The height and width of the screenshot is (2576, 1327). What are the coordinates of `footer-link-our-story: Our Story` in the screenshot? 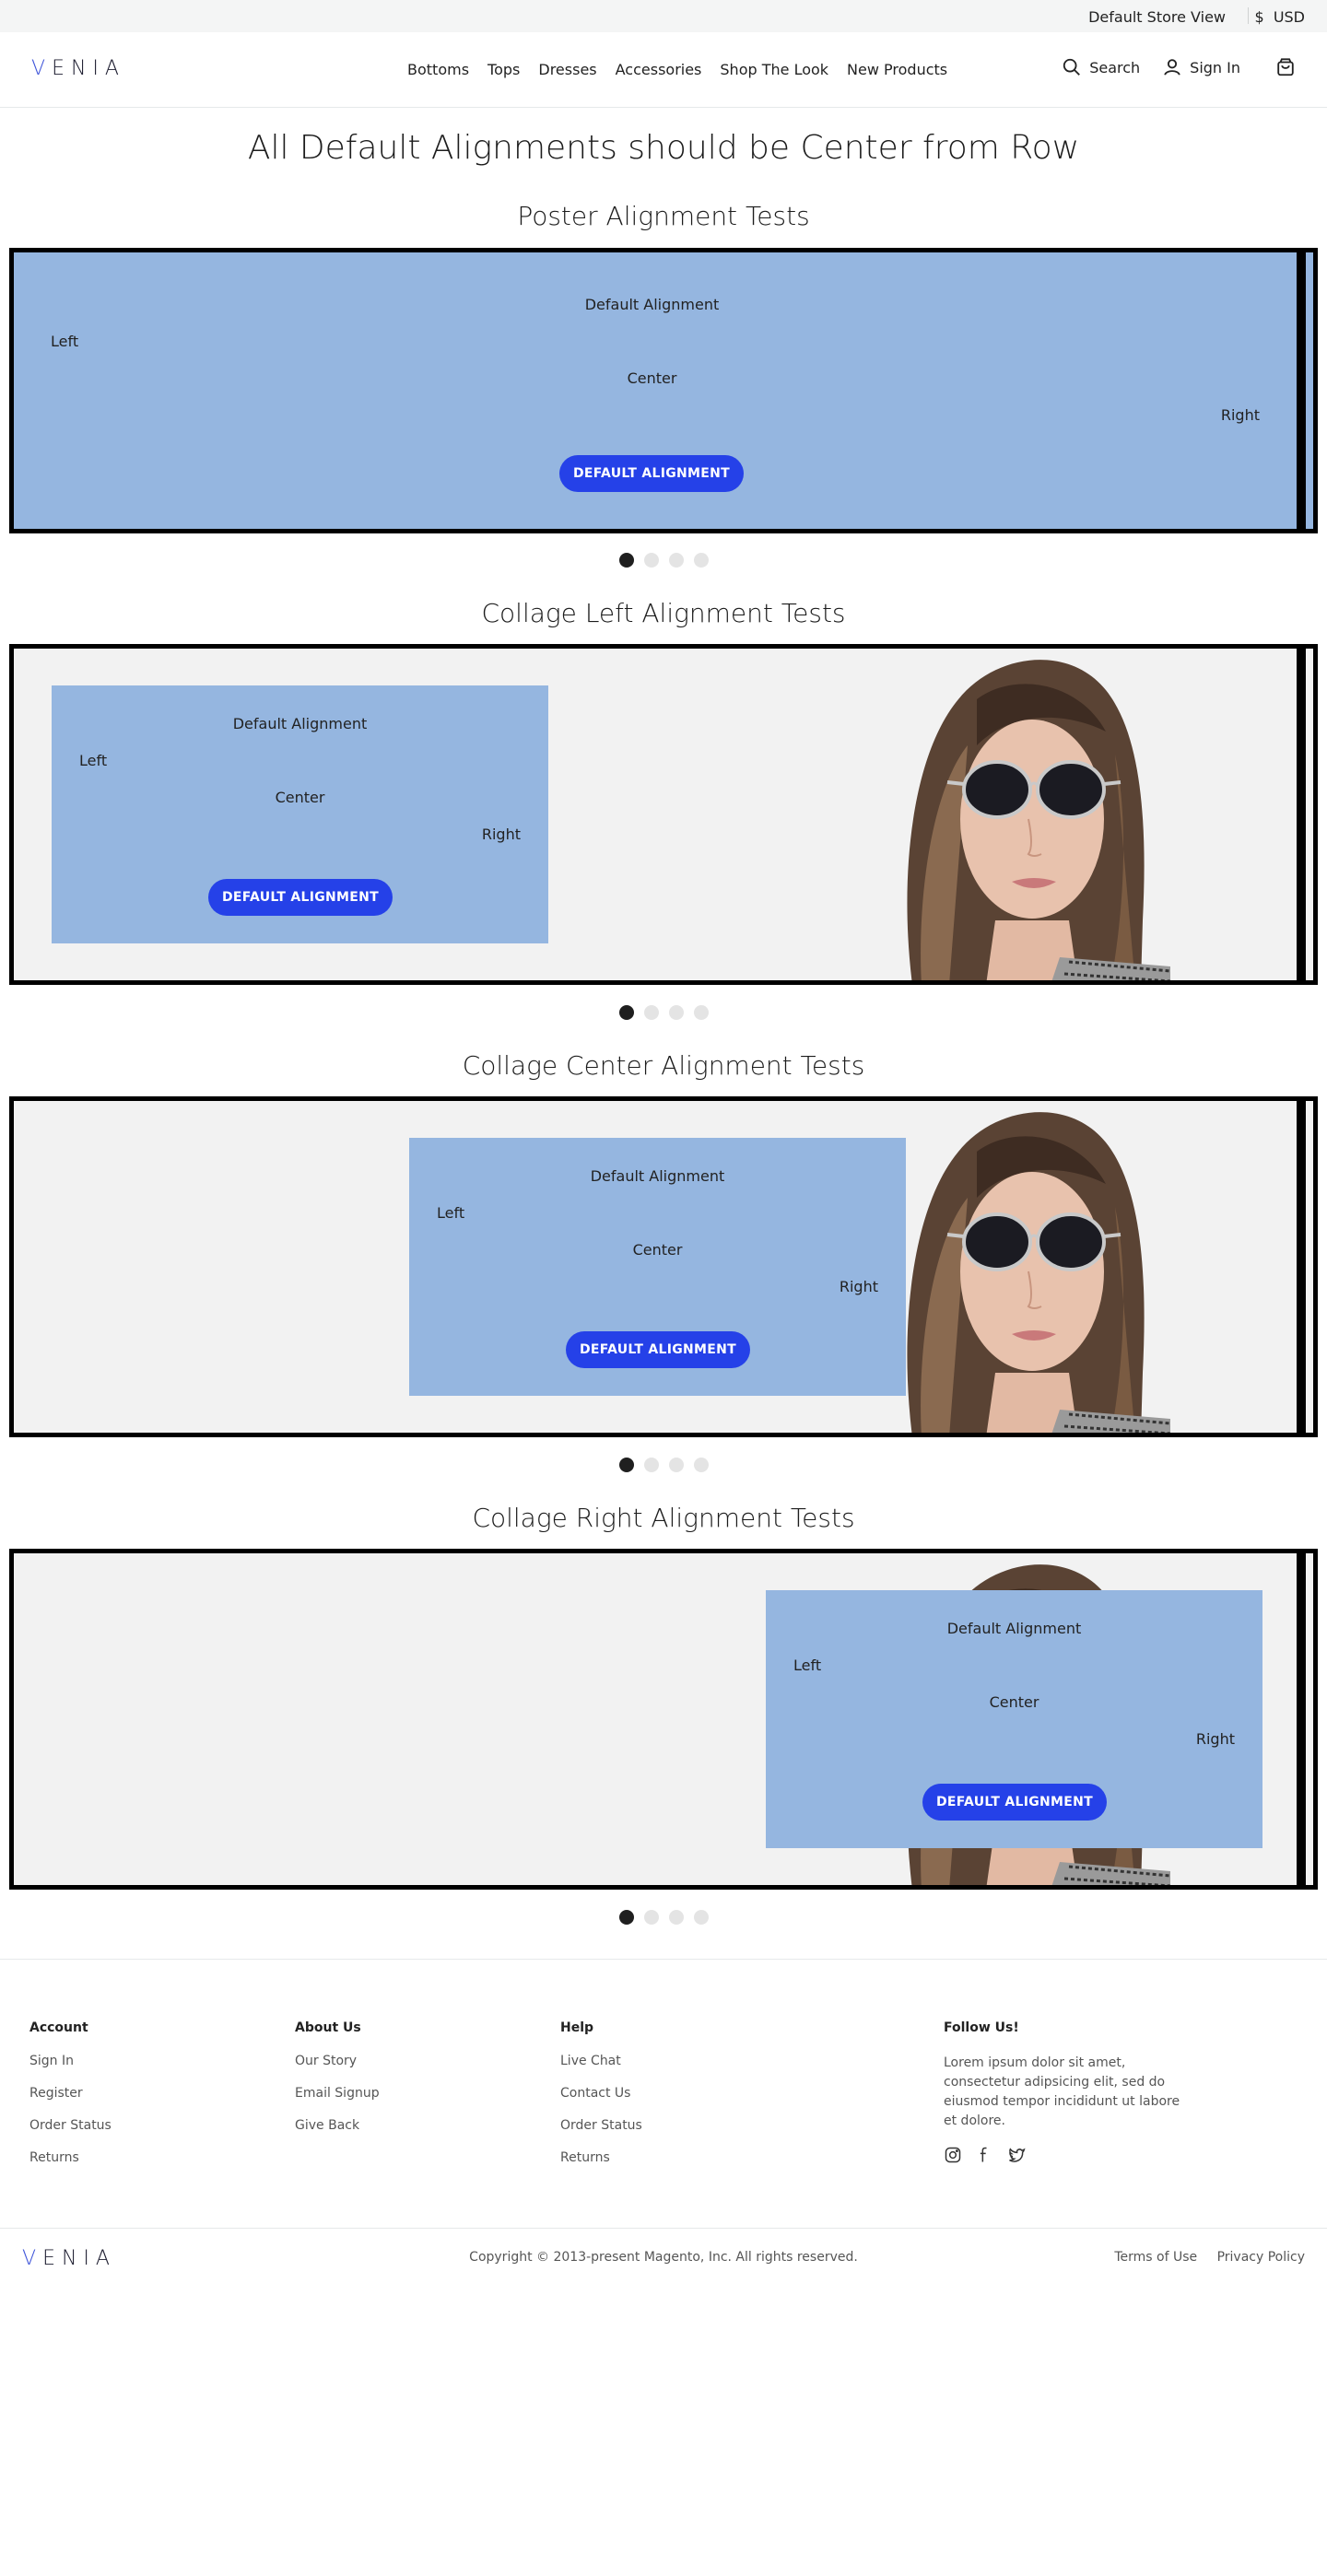 It's located at (337, 2061).